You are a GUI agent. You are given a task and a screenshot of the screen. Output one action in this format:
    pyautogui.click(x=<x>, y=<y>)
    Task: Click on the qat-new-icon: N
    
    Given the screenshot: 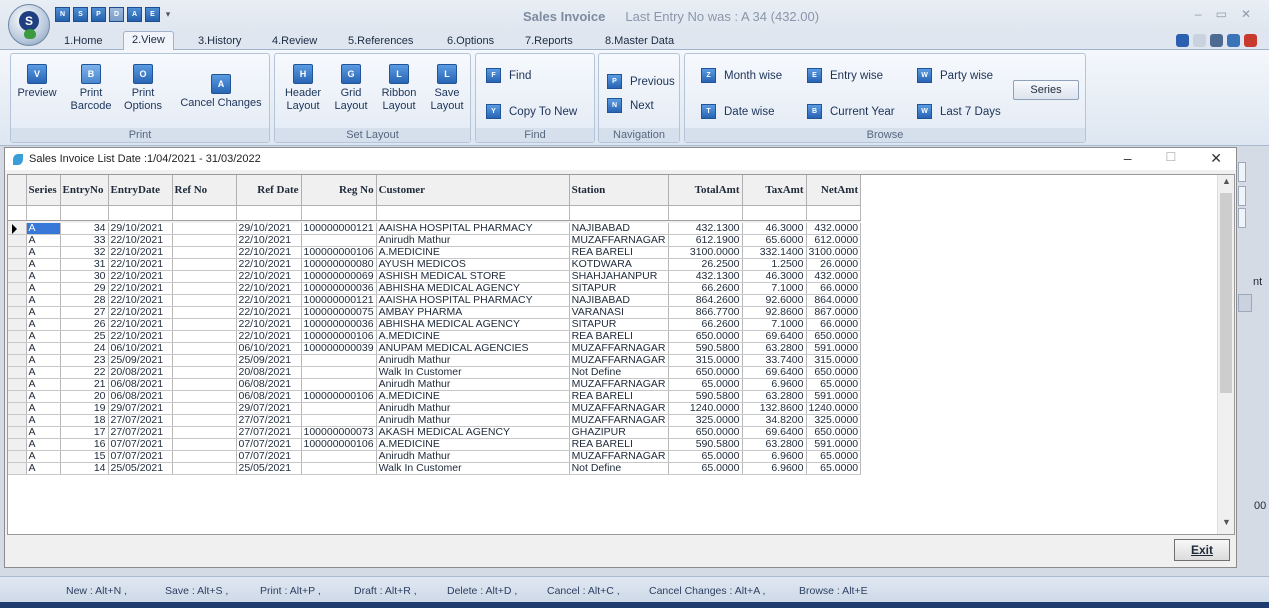 What is the action you would take?
    pyautogui.click(x=62, y=14)
    